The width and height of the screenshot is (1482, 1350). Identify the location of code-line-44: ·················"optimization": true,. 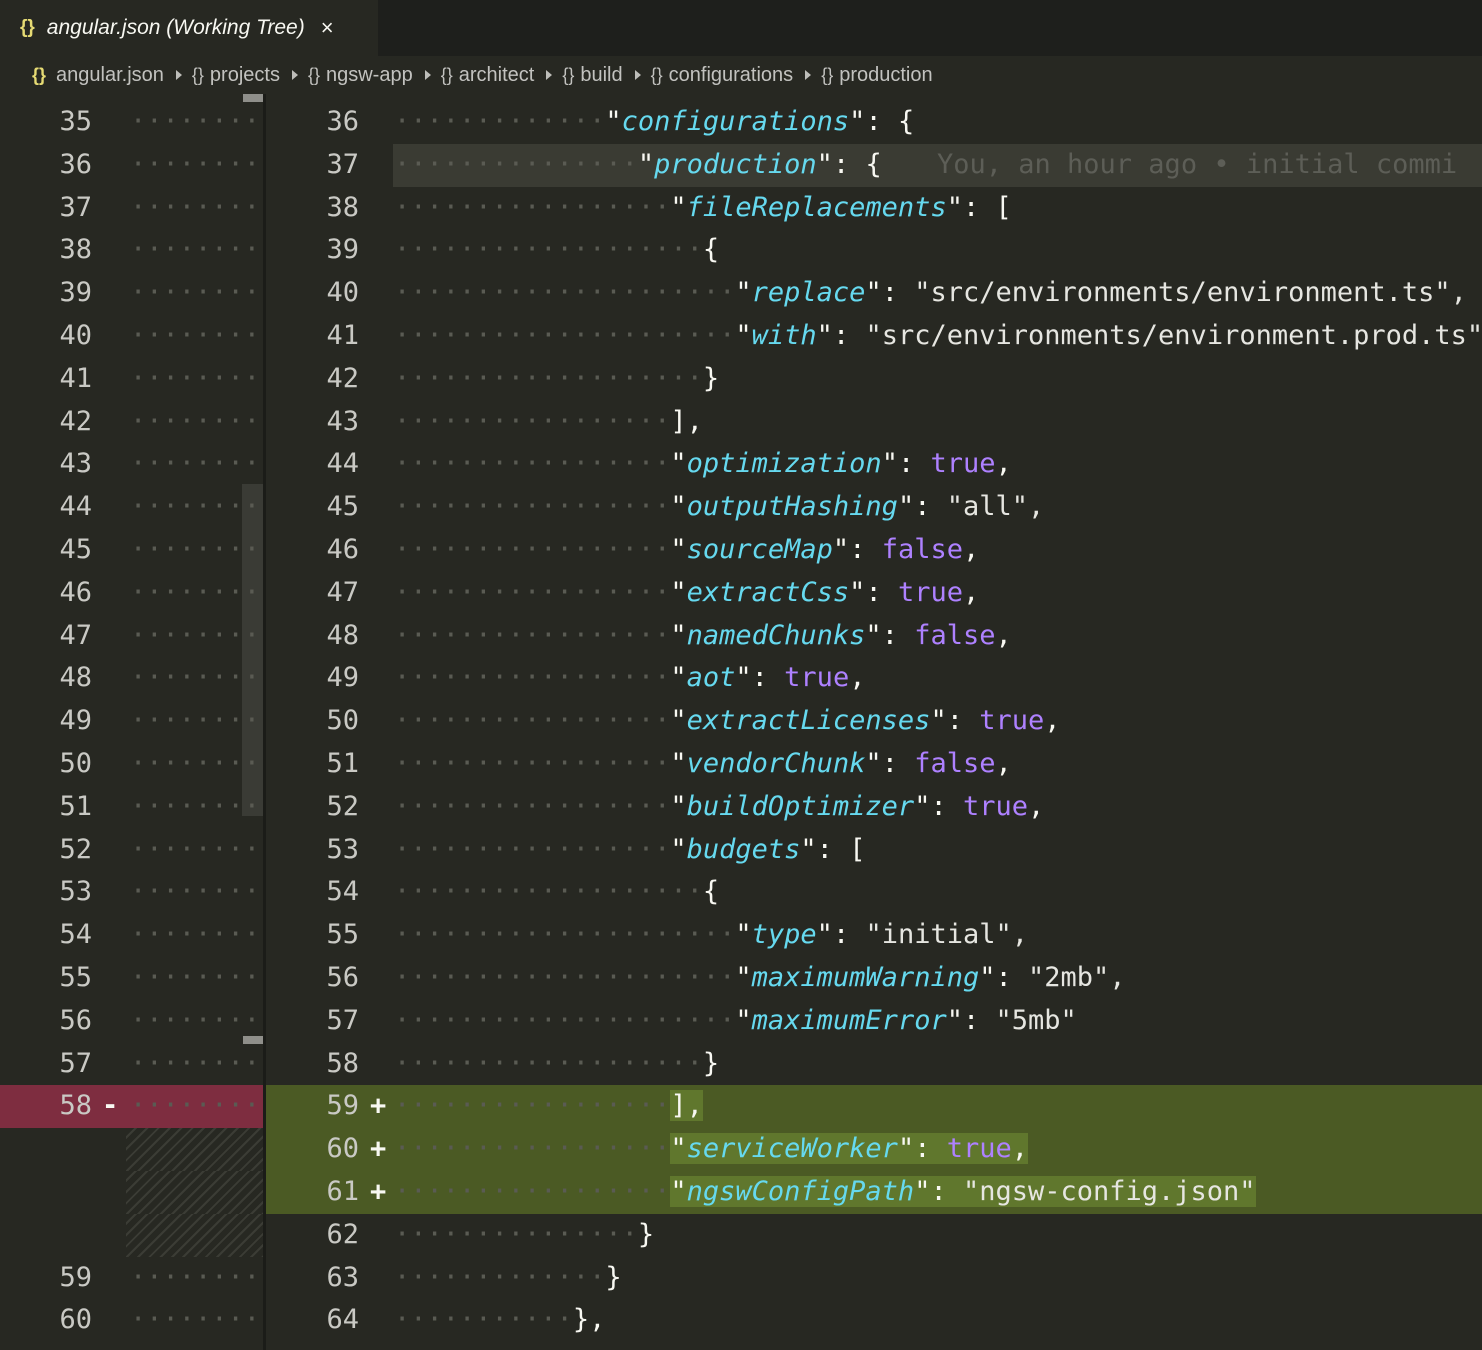
(703, 464).